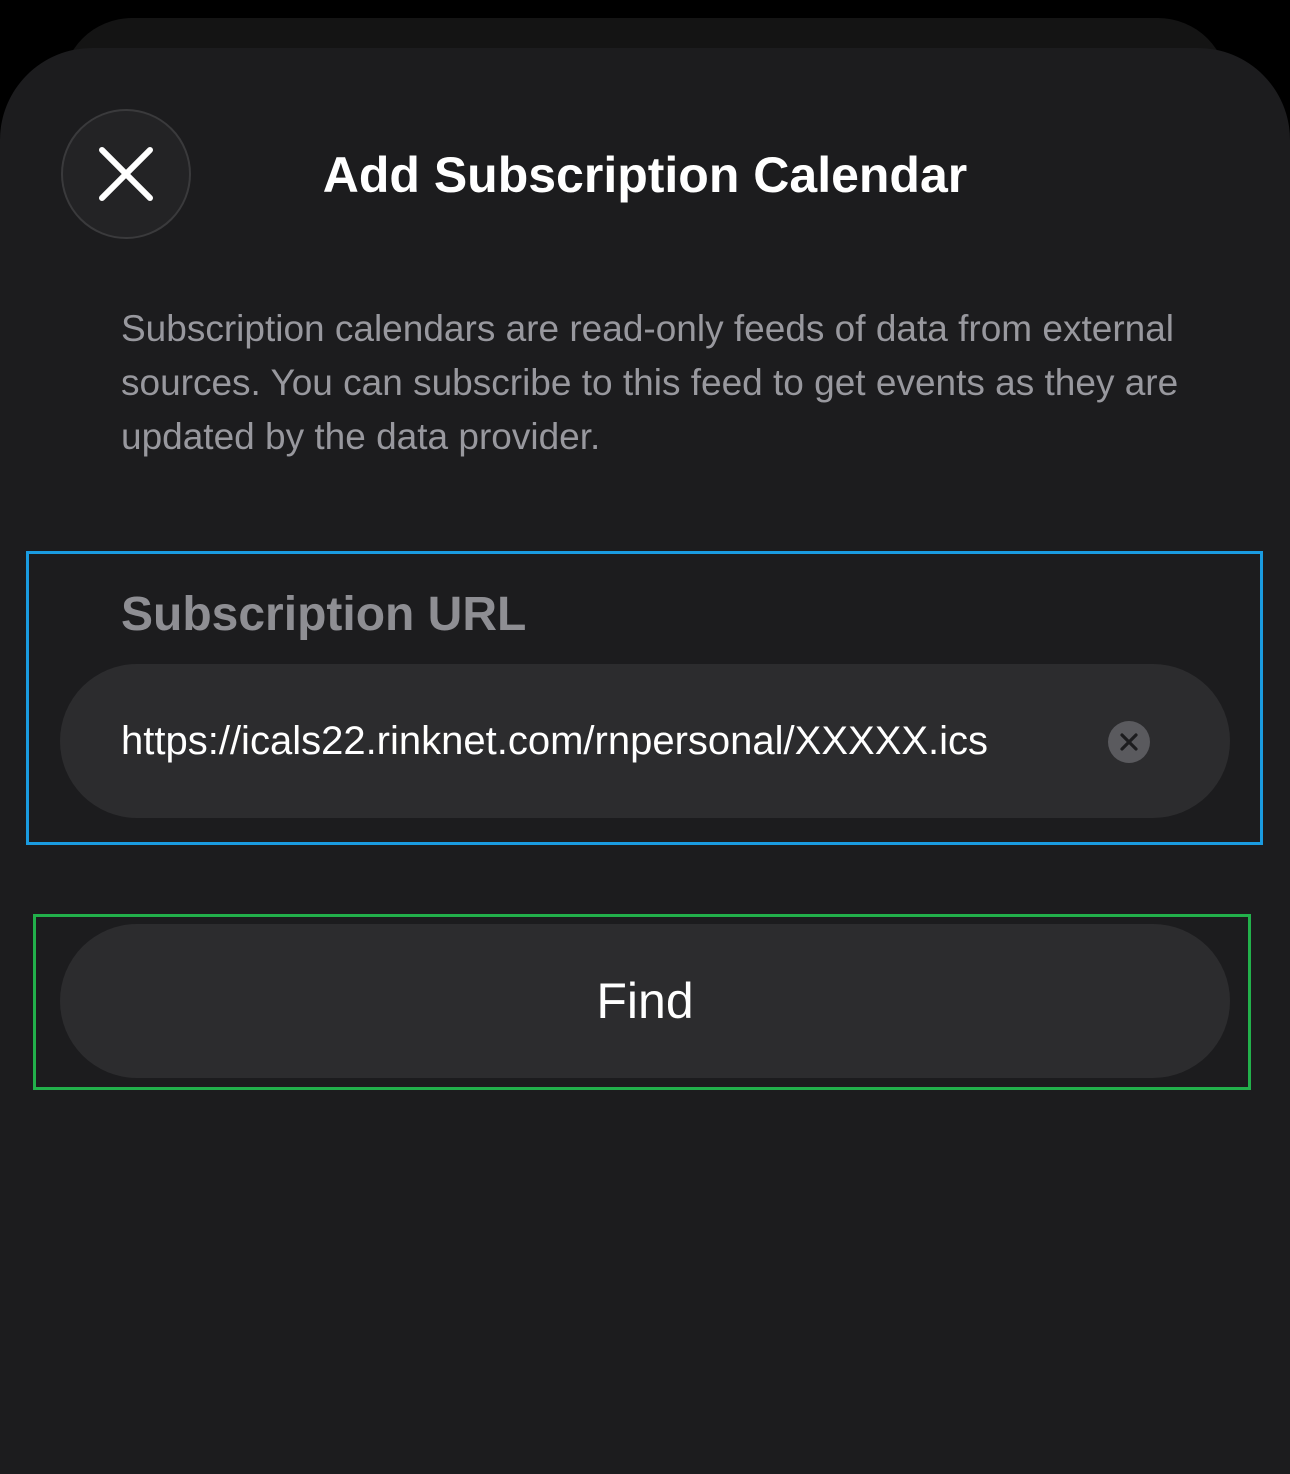 The height and width of the screenshot is (1474, 1290). I want to click on find-button: Find, so click(645, 1001).